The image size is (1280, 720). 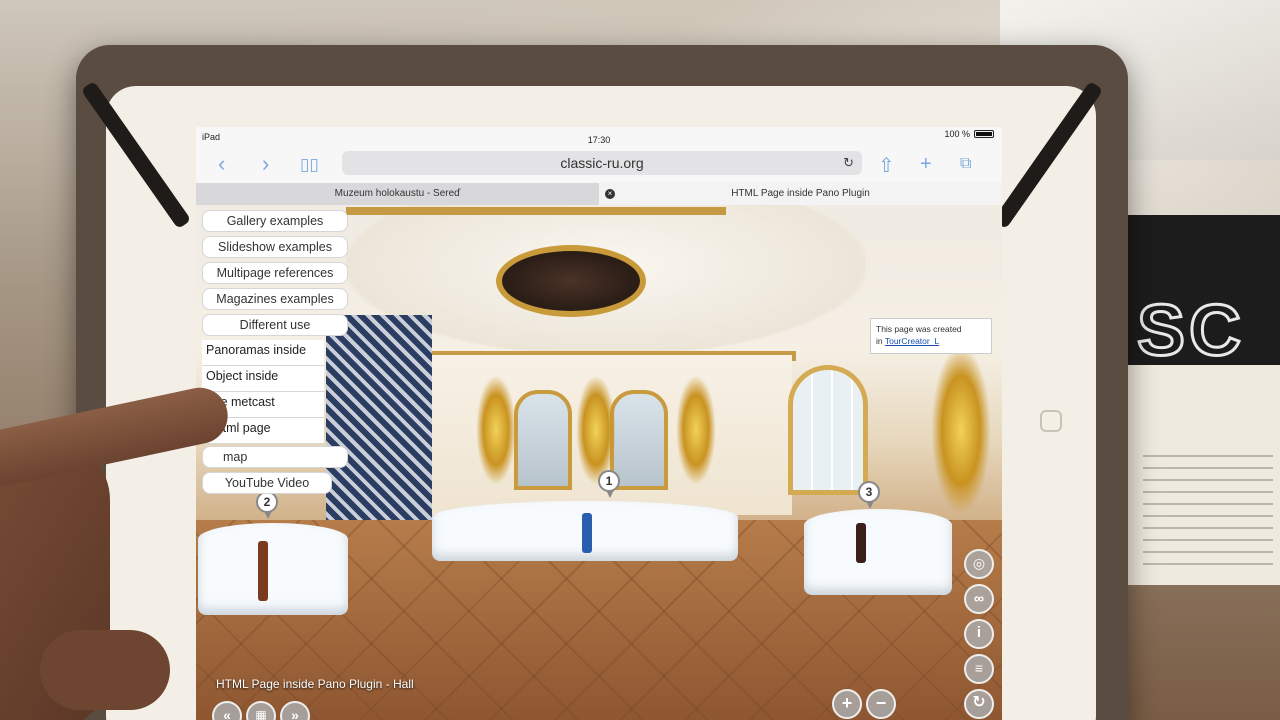 What do you see at coordinates (275, 273) in the screenshot?
I see `menu-multipage-references: Multipage references` at bounding box center [275, 273].